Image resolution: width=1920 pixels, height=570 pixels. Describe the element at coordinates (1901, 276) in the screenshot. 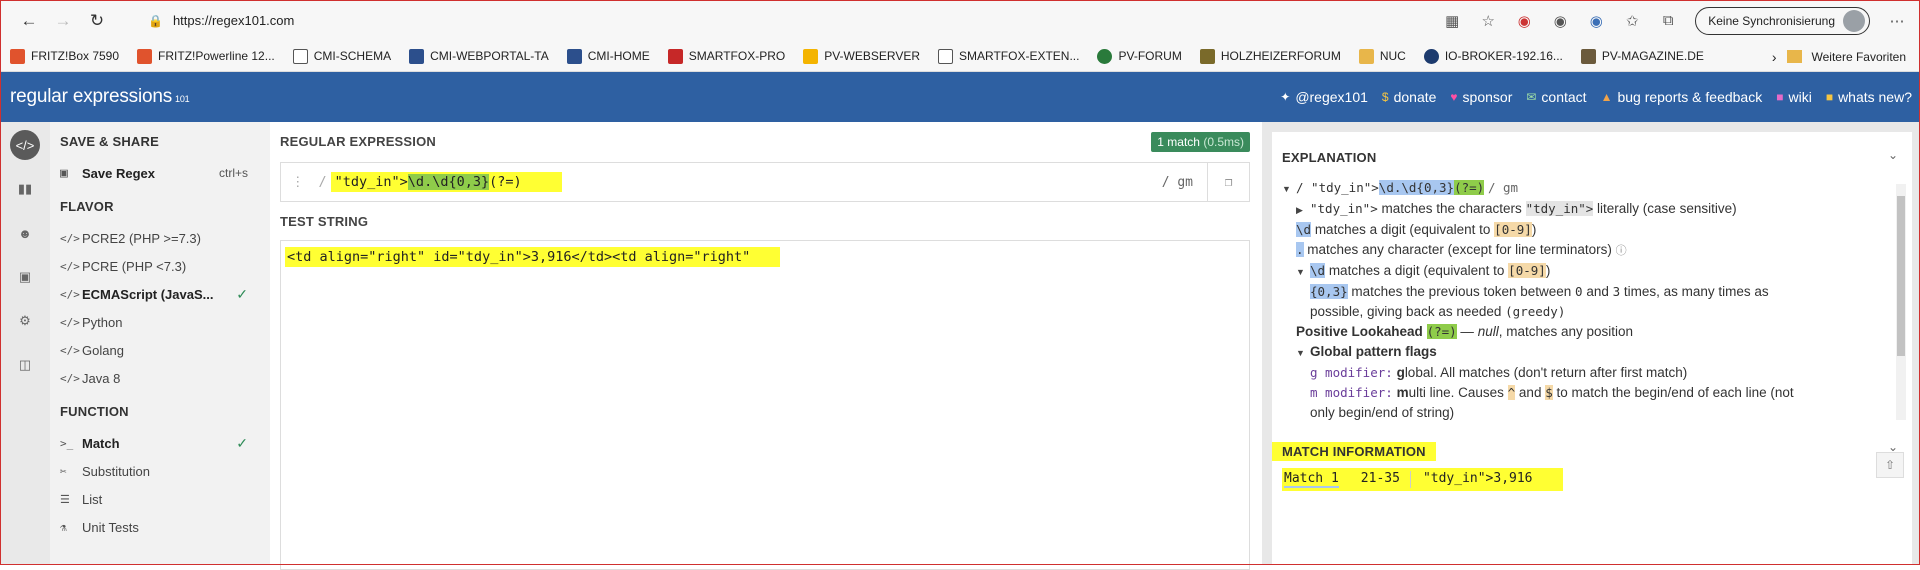

I see `scrollbar-thumb` at that location.